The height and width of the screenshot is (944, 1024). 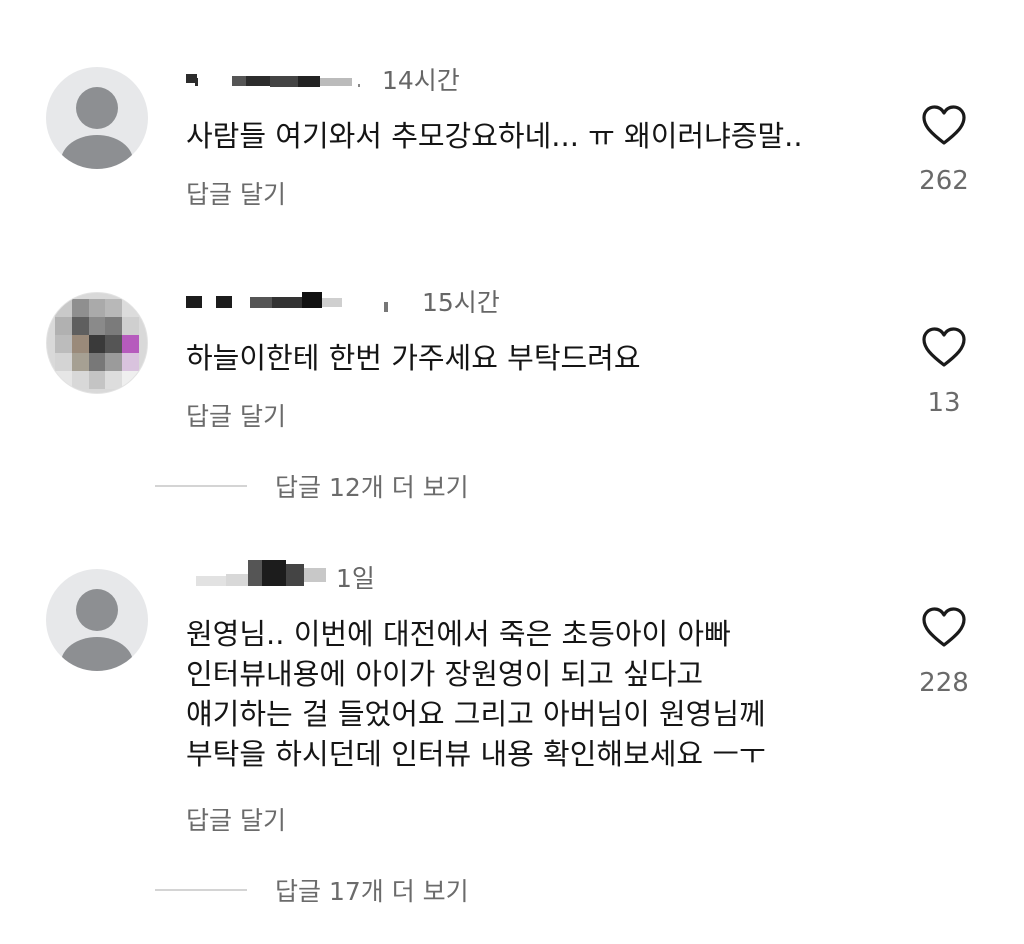 What do you see at coordinates (944, 150) in the screenshot?
I see `like-button: 262` at bounding box center [944, 150].